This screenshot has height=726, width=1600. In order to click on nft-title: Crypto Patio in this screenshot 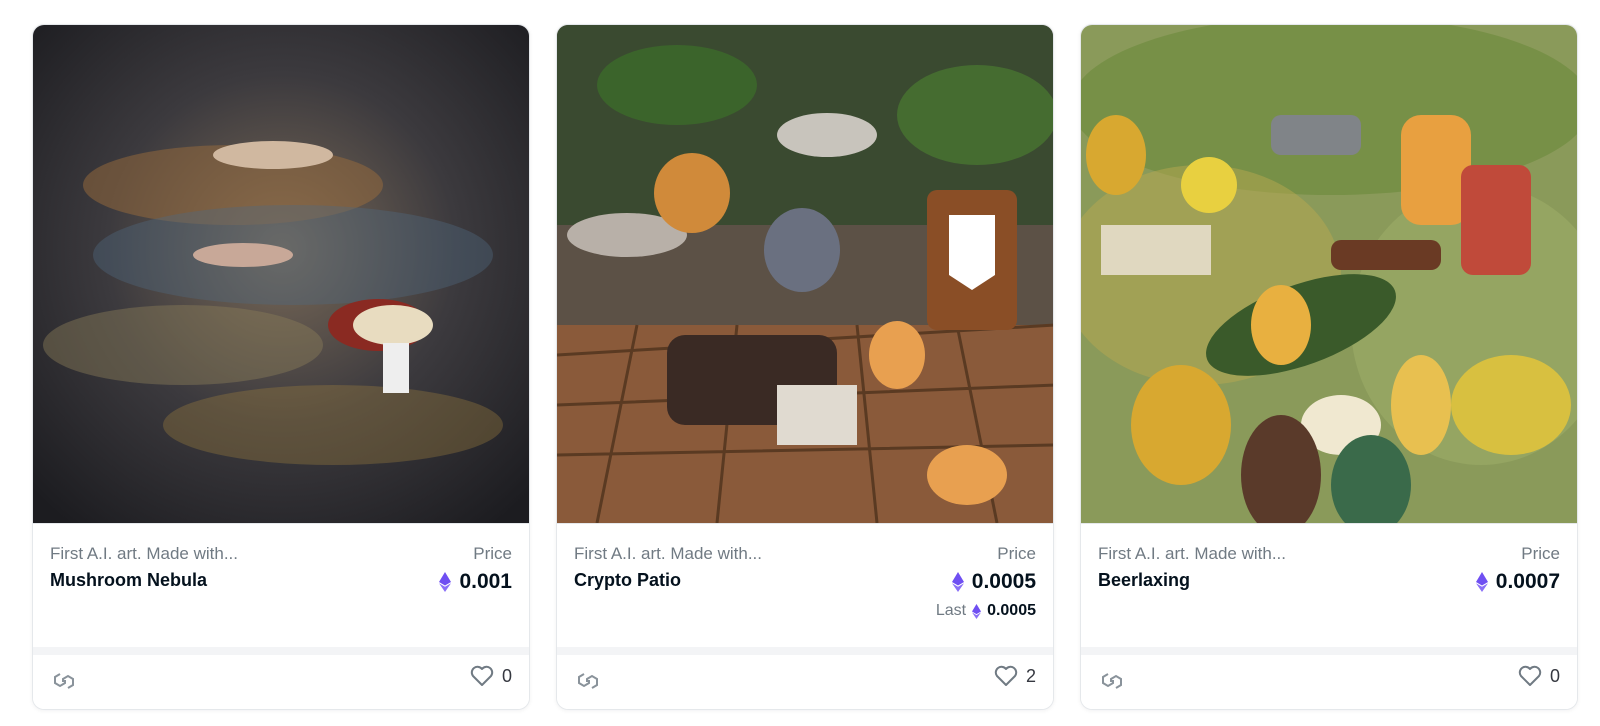, I will do `click(627, 580)`.